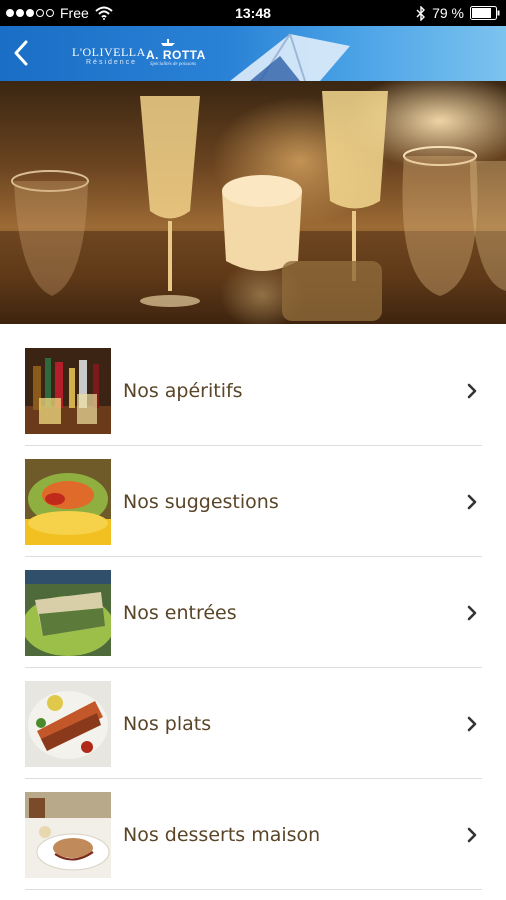 The height and width of the screenshot is (900, 506). I want to click on logo-rotta-subtitle: Spécialités de poissons, so click(173, 64).